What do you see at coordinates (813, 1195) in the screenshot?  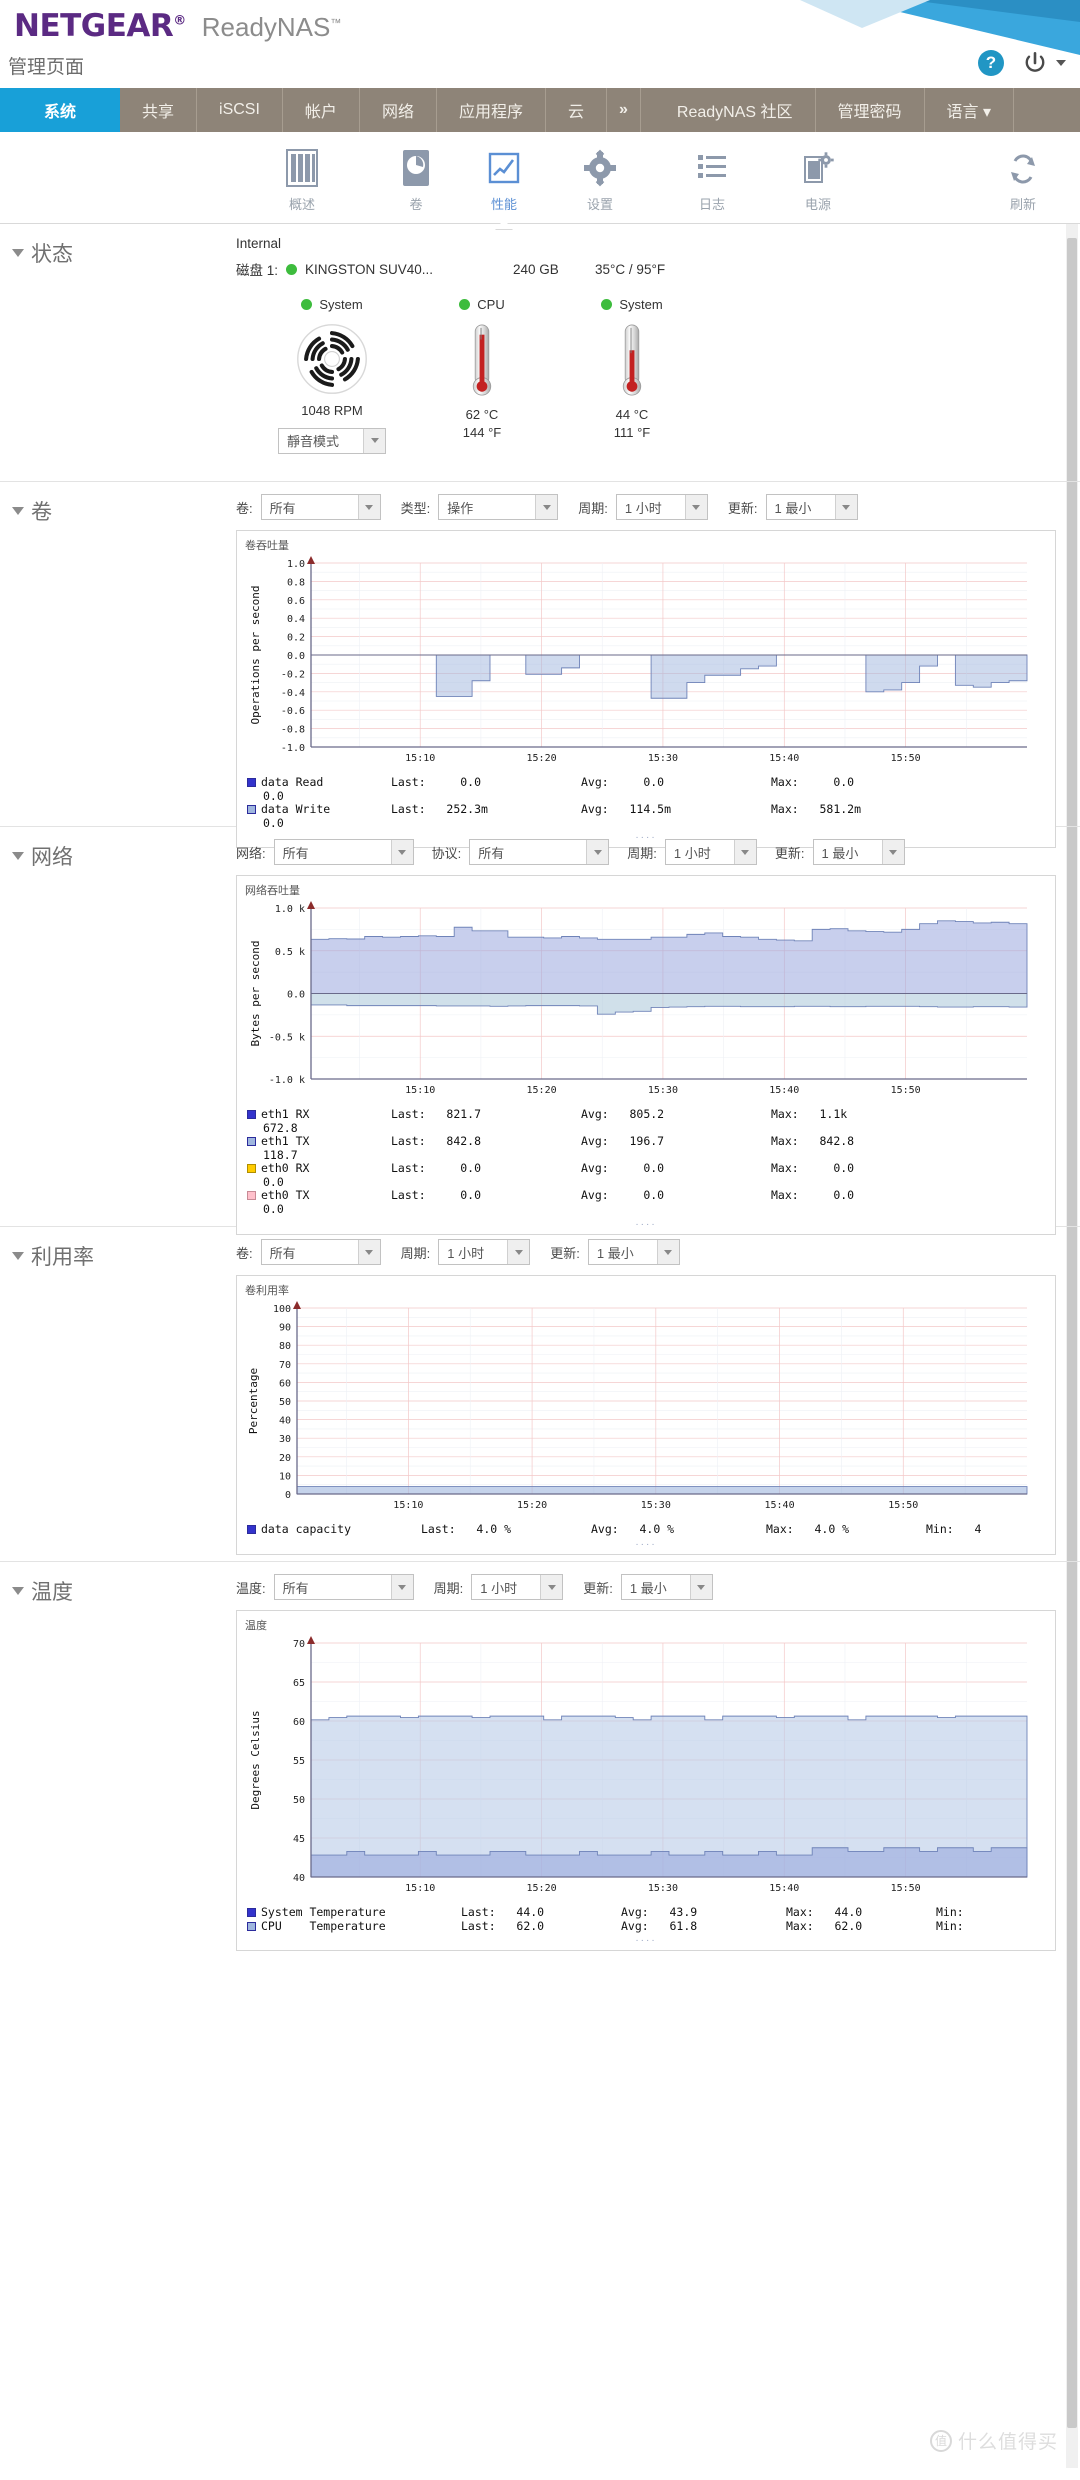 I see `legend-max: Max: 0.0` at bounding box center [813, 1195].